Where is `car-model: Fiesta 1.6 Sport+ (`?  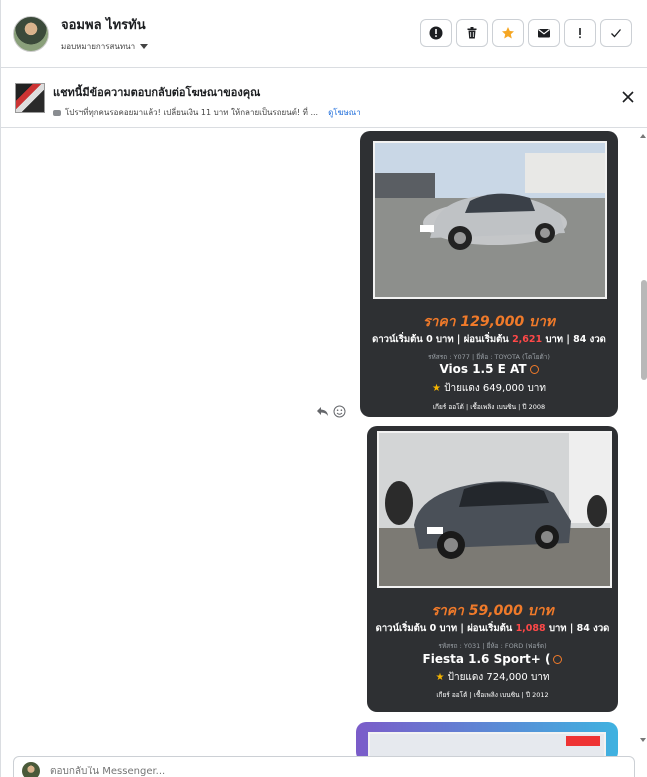
car-model: Fiesta 1.6 Sport+ ( is located at coordinates (492, 659).